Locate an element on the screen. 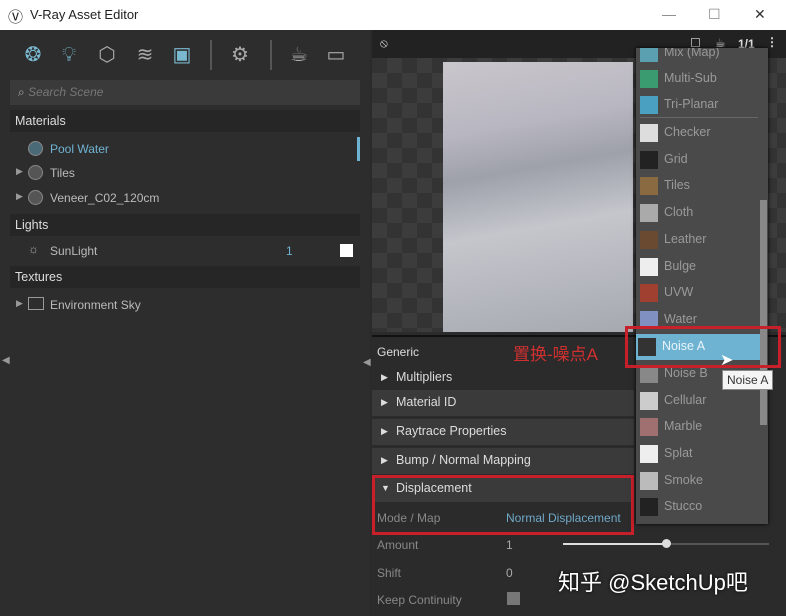 The width and height of the screenshot is (786, 616). search-input: ⌕ Search Scene is located at coordinates (185, 92).